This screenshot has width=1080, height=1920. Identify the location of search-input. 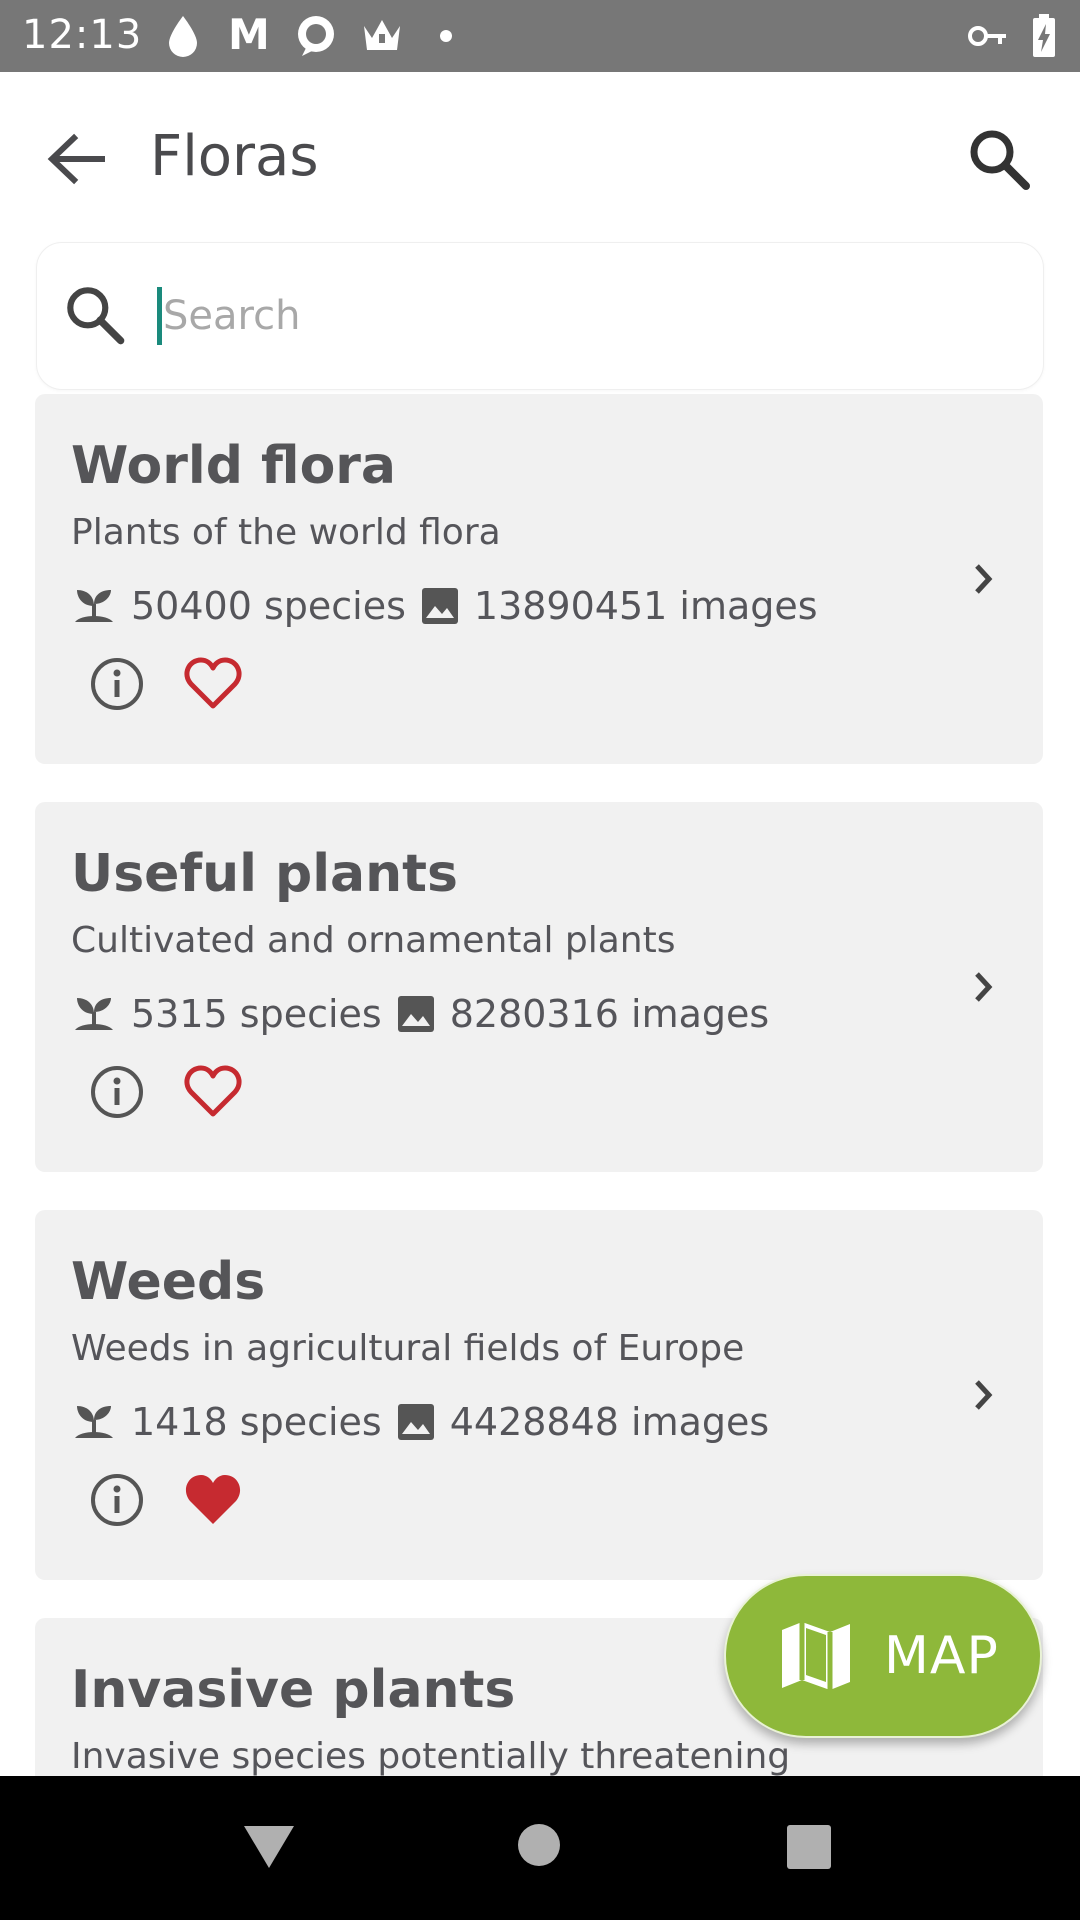
(590, 316).